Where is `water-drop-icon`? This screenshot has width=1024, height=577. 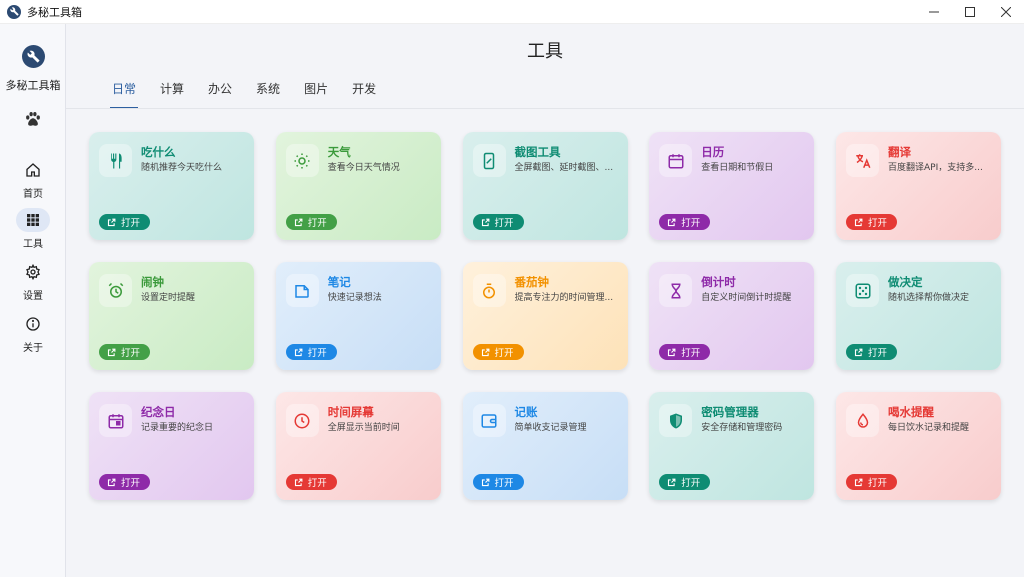
water-drop-icon is located at coordinates (862, 420).